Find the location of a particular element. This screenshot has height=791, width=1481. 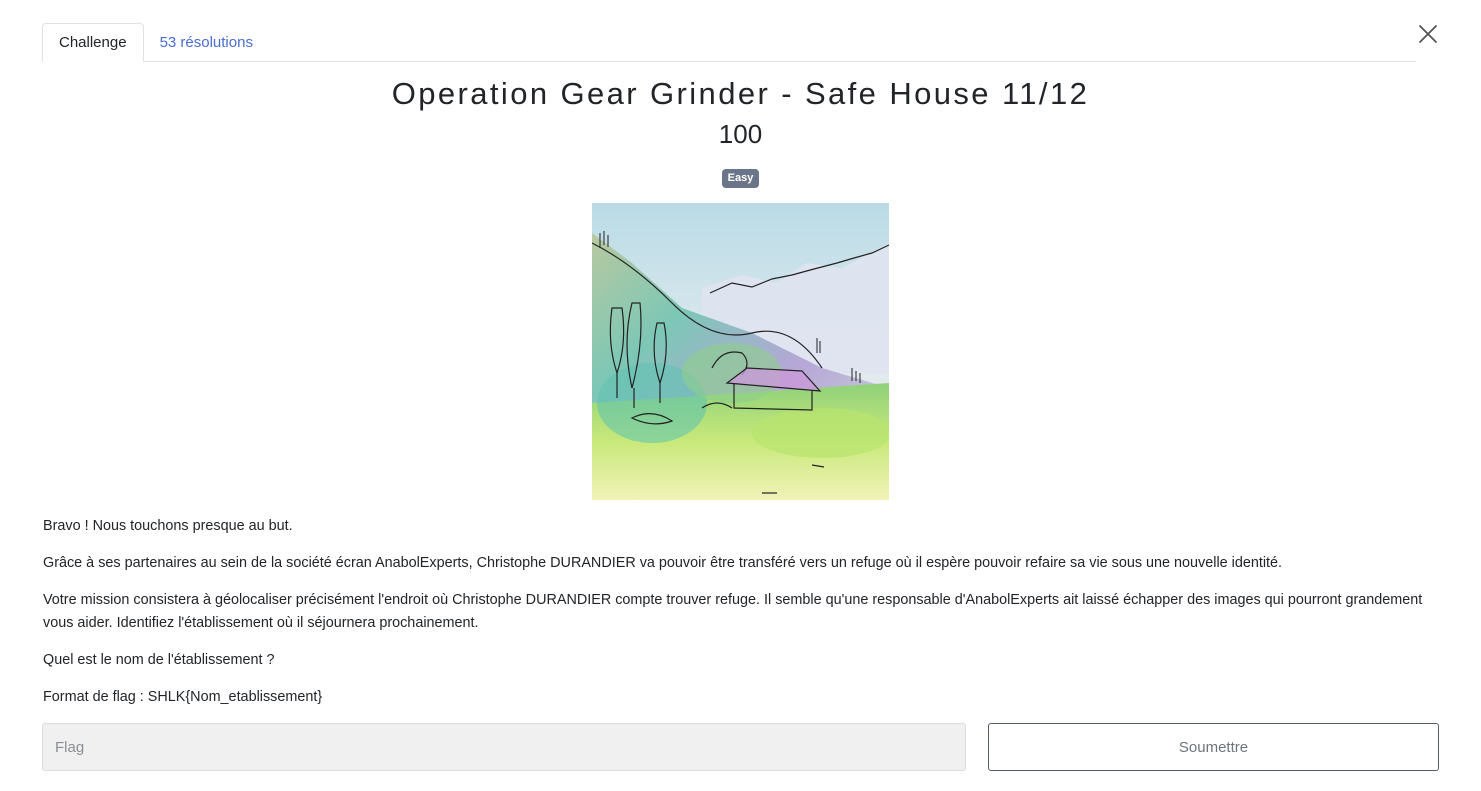

description-paragraph: Quel est le nom de l'établissement ? is located at coordinates (159, 660).